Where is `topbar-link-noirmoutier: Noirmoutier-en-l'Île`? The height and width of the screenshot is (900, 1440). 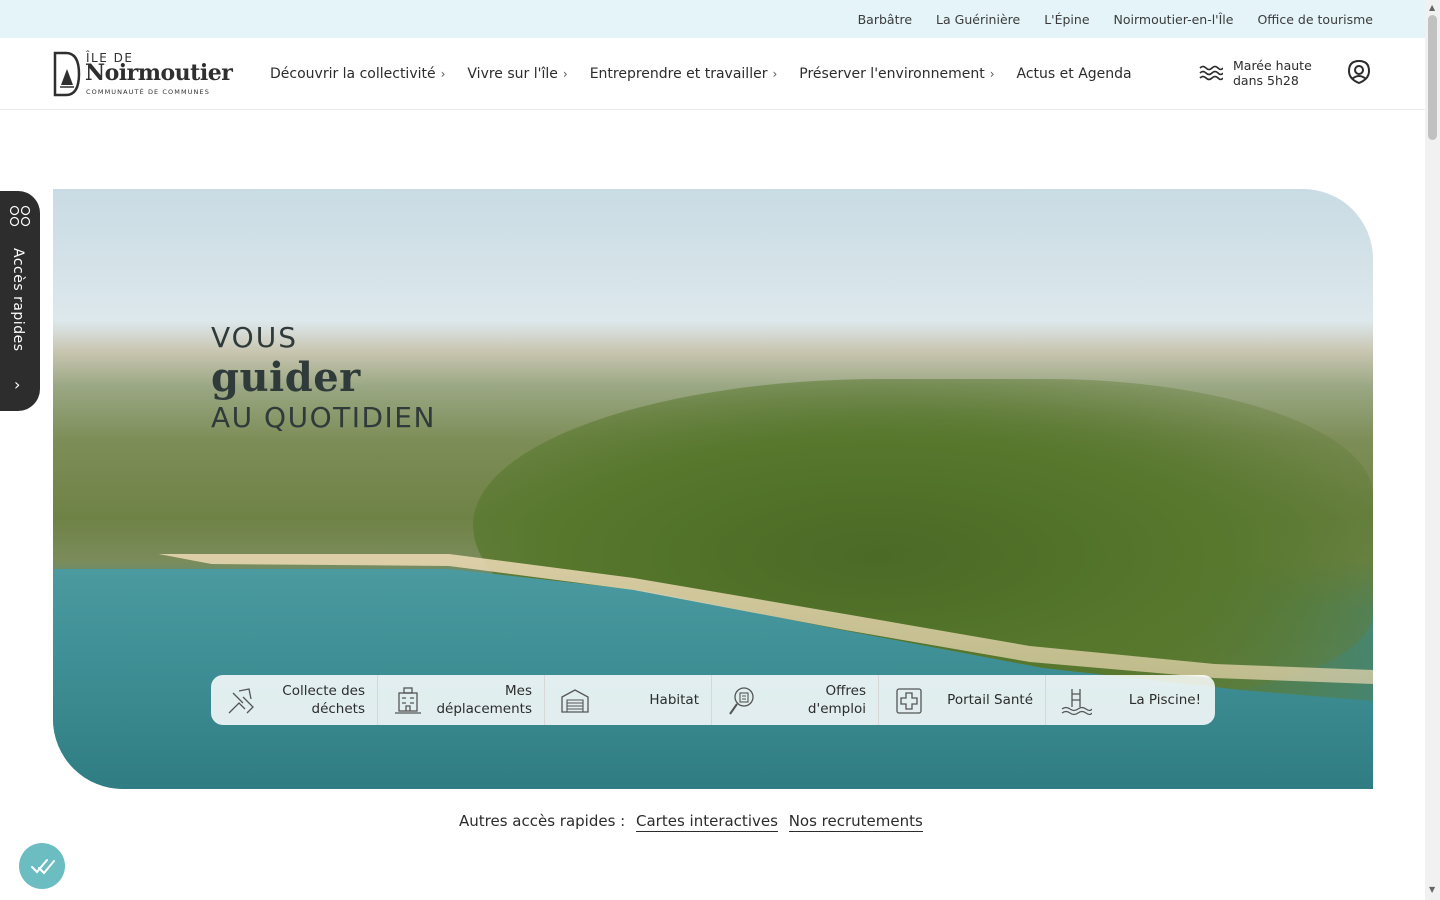
topbar-link-noirmoutier: Noirmoutier-en-l'Île is located at coordinates (1174, 19).